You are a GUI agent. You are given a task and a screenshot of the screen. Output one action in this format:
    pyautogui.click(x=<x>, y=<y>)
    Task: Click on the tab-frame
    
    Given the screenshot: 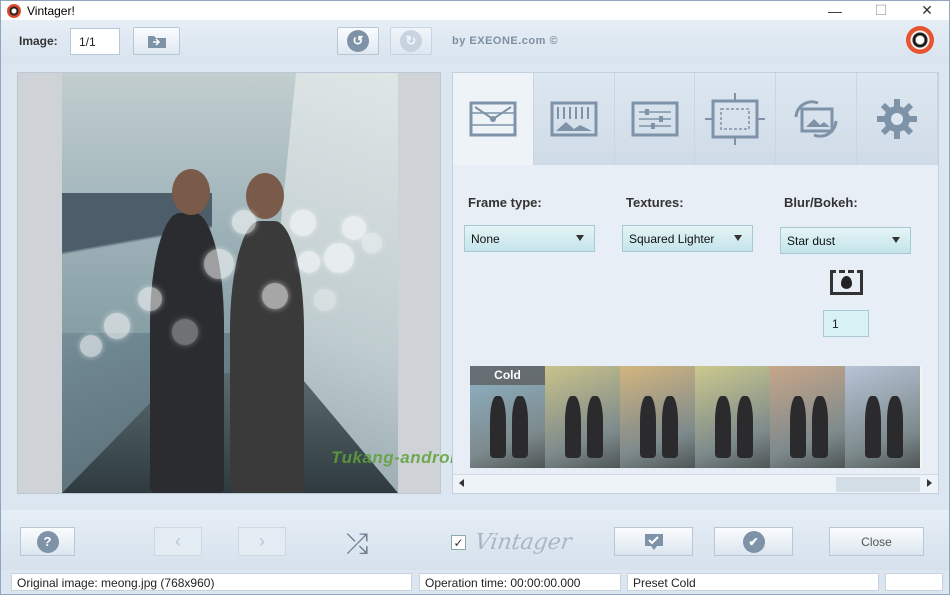 What is the action you would take?
    pyautogui.click(x=493, y=119)
    